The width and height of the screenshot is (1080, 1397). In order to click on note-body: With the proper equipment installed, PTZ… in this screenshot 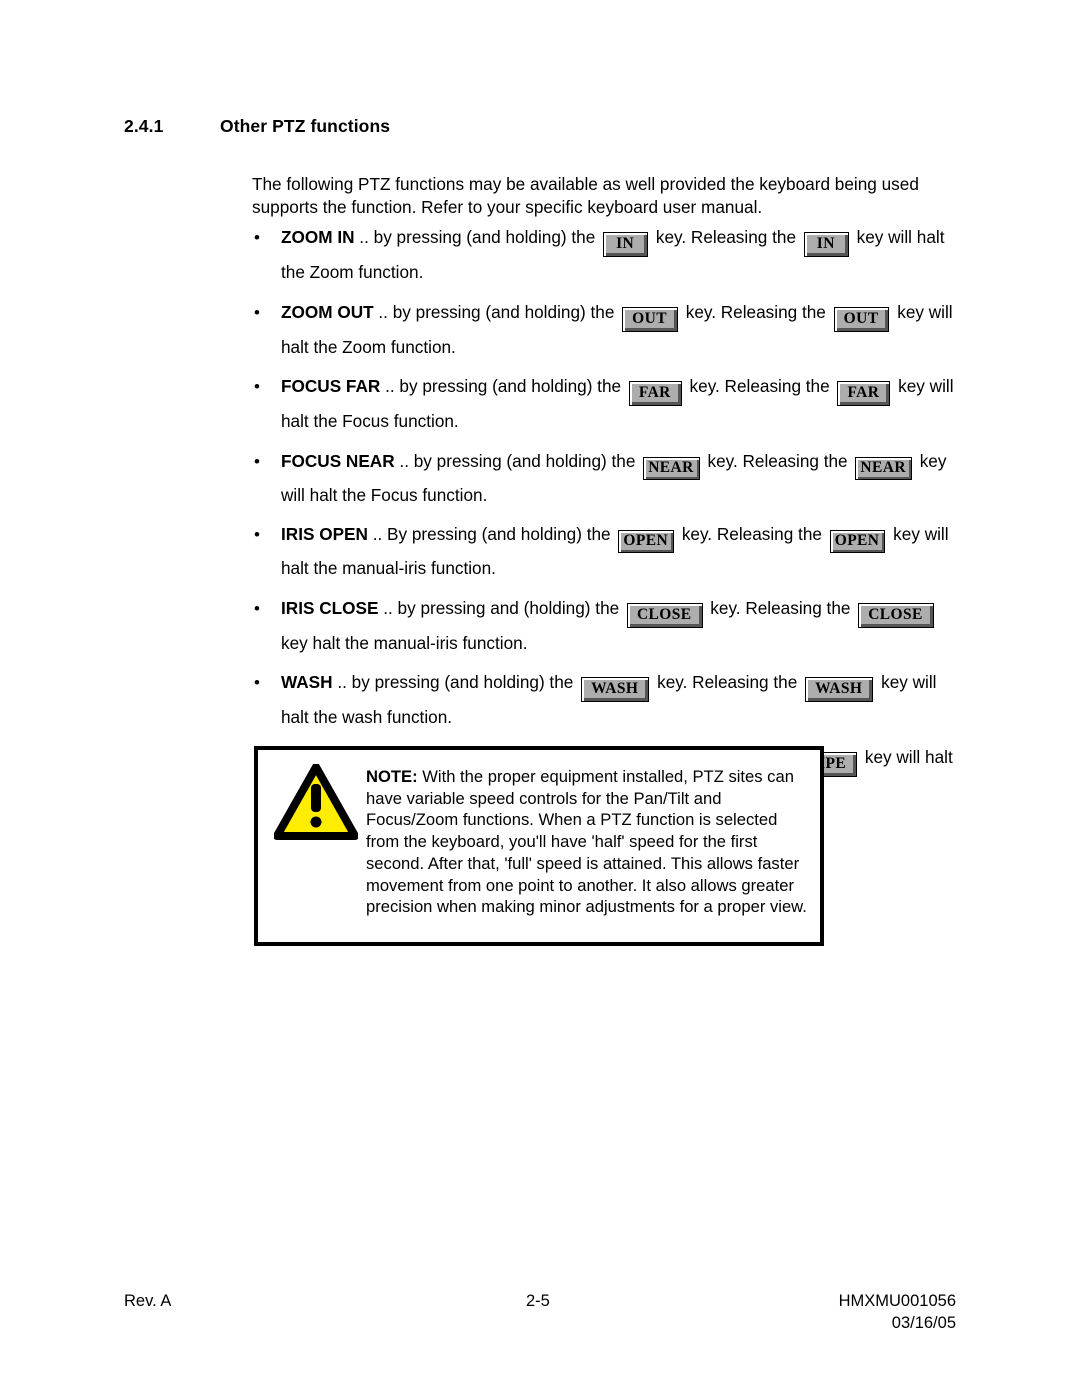, I will do `click(586, 842)`.